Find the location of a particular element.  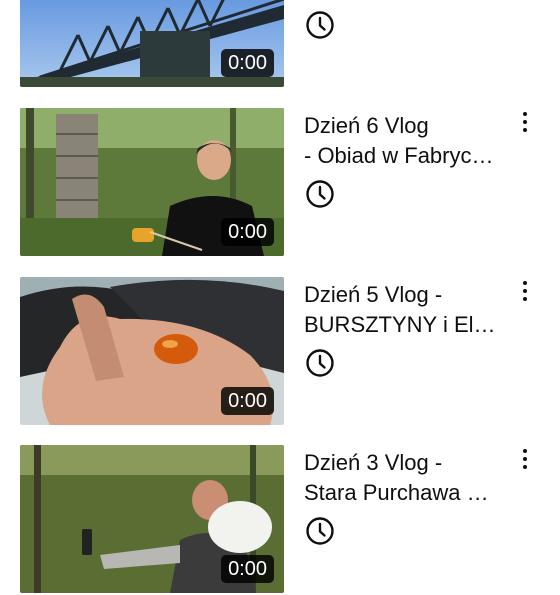

video-item-bridge: 0:00 is located at coordinates (280, 44).